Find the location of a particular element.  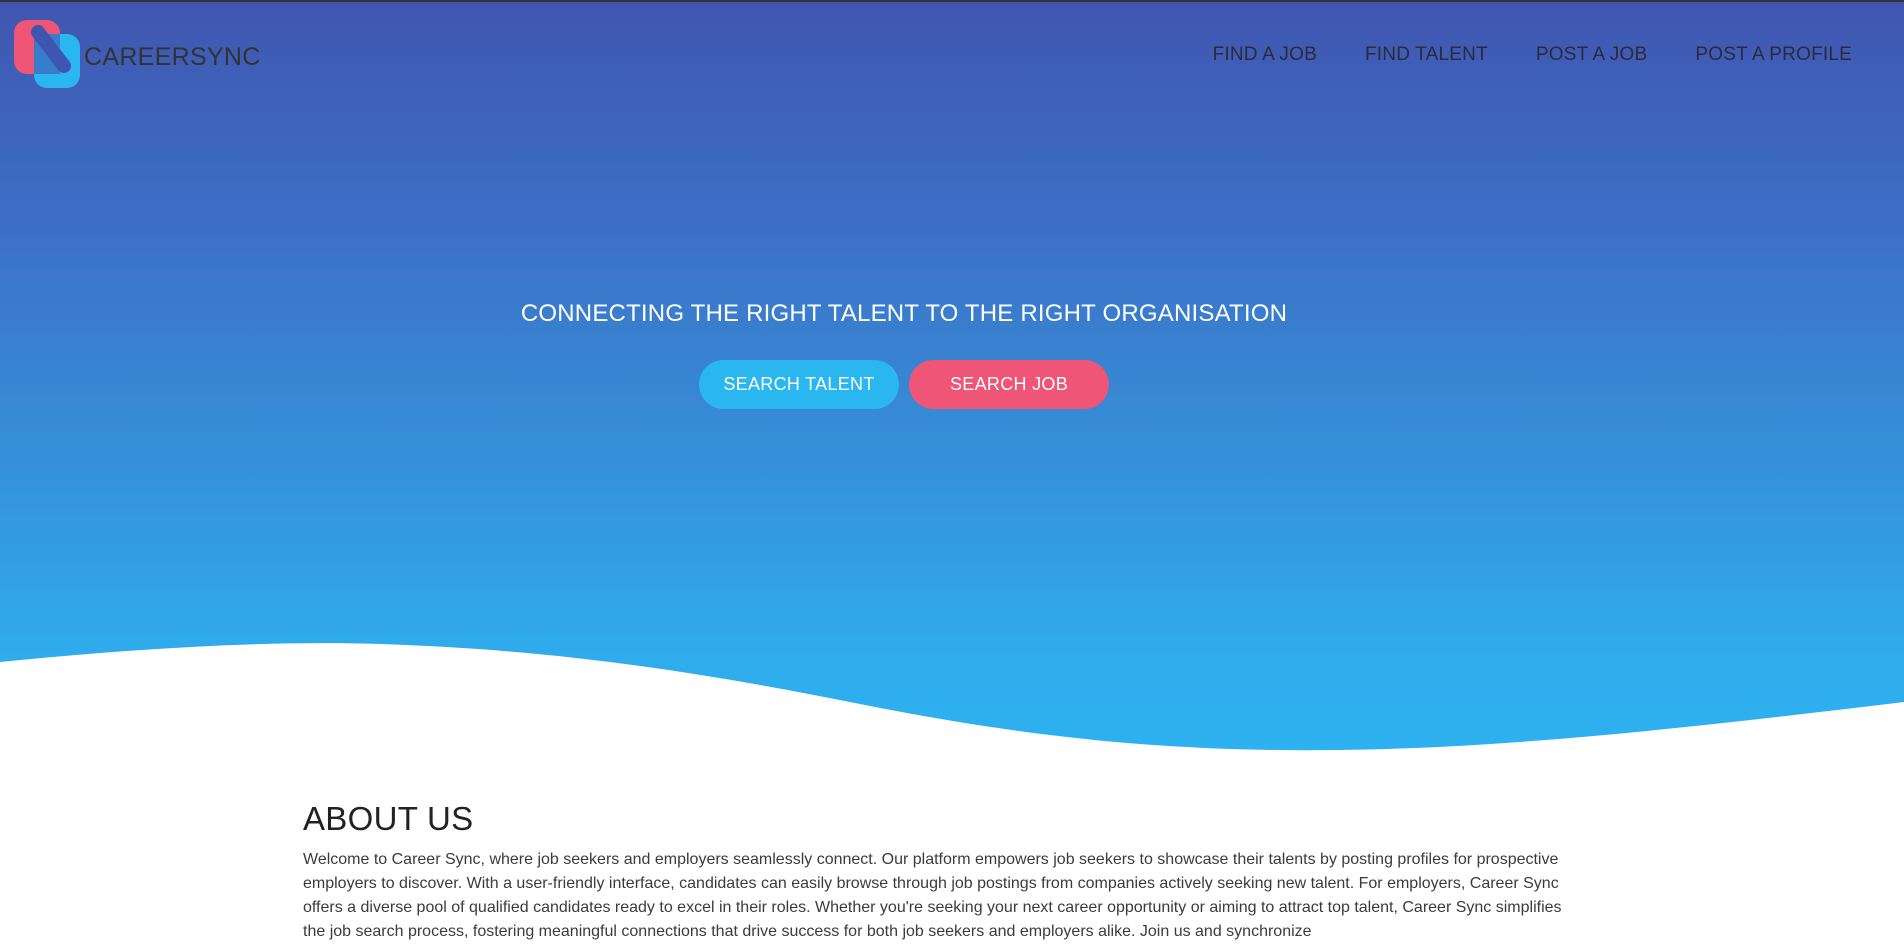

brand-logo-link: CAREERSYNC is located at coordinates (137, 54).